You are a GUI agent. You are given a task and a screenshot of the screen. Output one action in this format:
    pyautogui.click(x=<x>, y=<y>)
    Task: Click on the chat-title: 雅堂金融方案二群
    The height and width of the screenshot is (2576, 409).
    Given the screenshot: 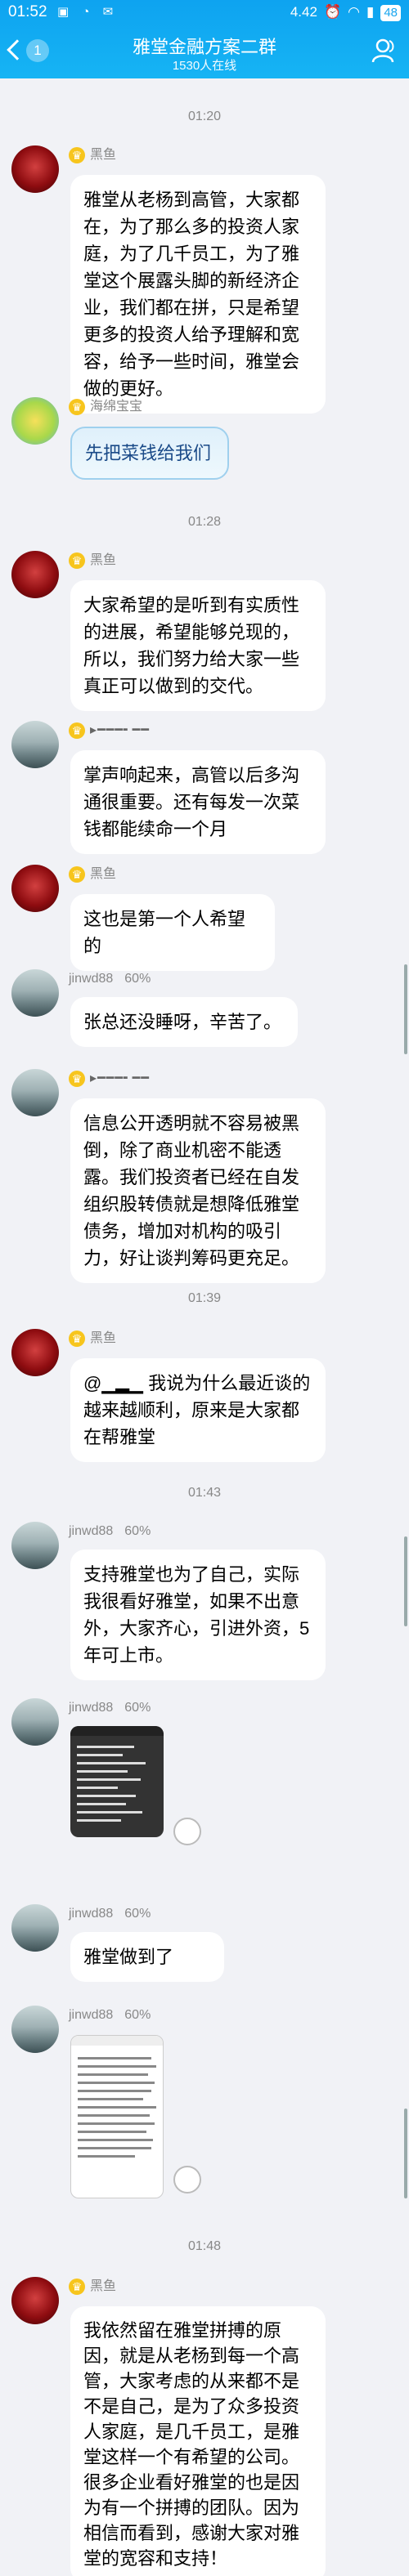 What is the action you would take?
    pyautogui.click(x=204, y=47)
    